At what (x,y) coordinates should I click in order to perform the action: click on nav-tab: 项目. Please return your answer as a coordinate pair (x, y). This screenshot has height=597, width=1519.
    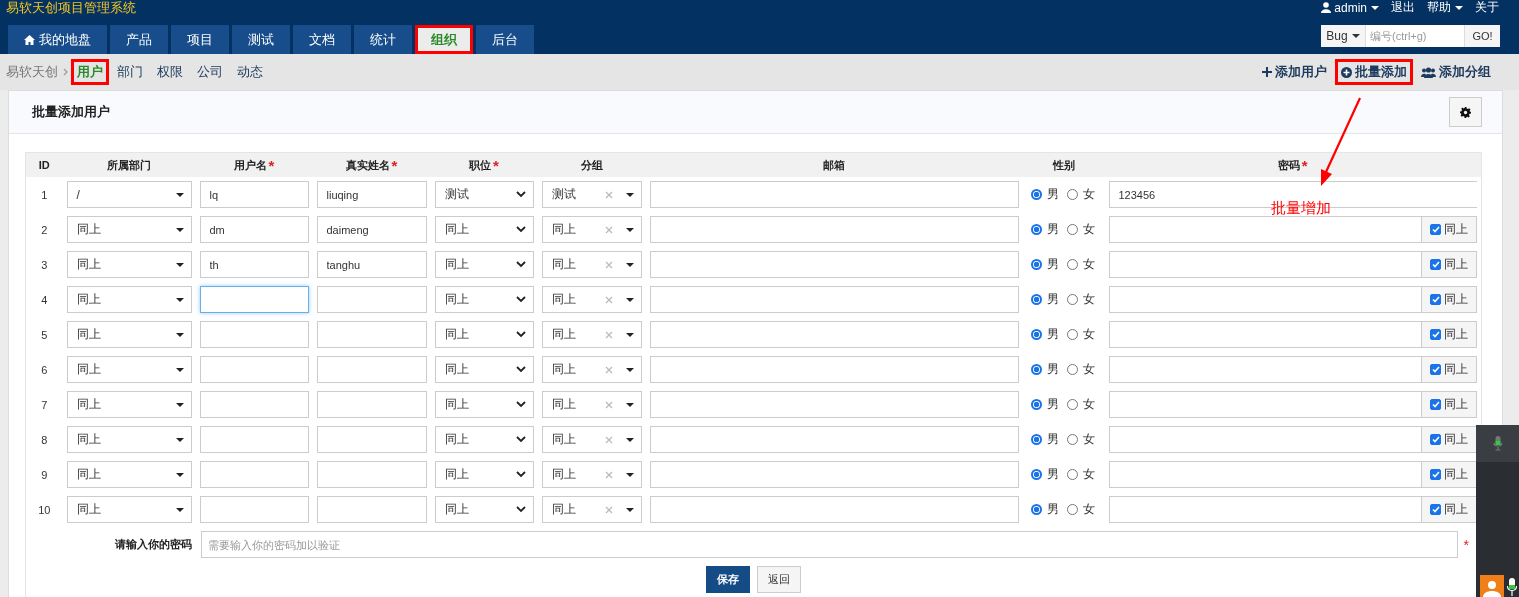
    Looking at the image, I should click on (200, 39).